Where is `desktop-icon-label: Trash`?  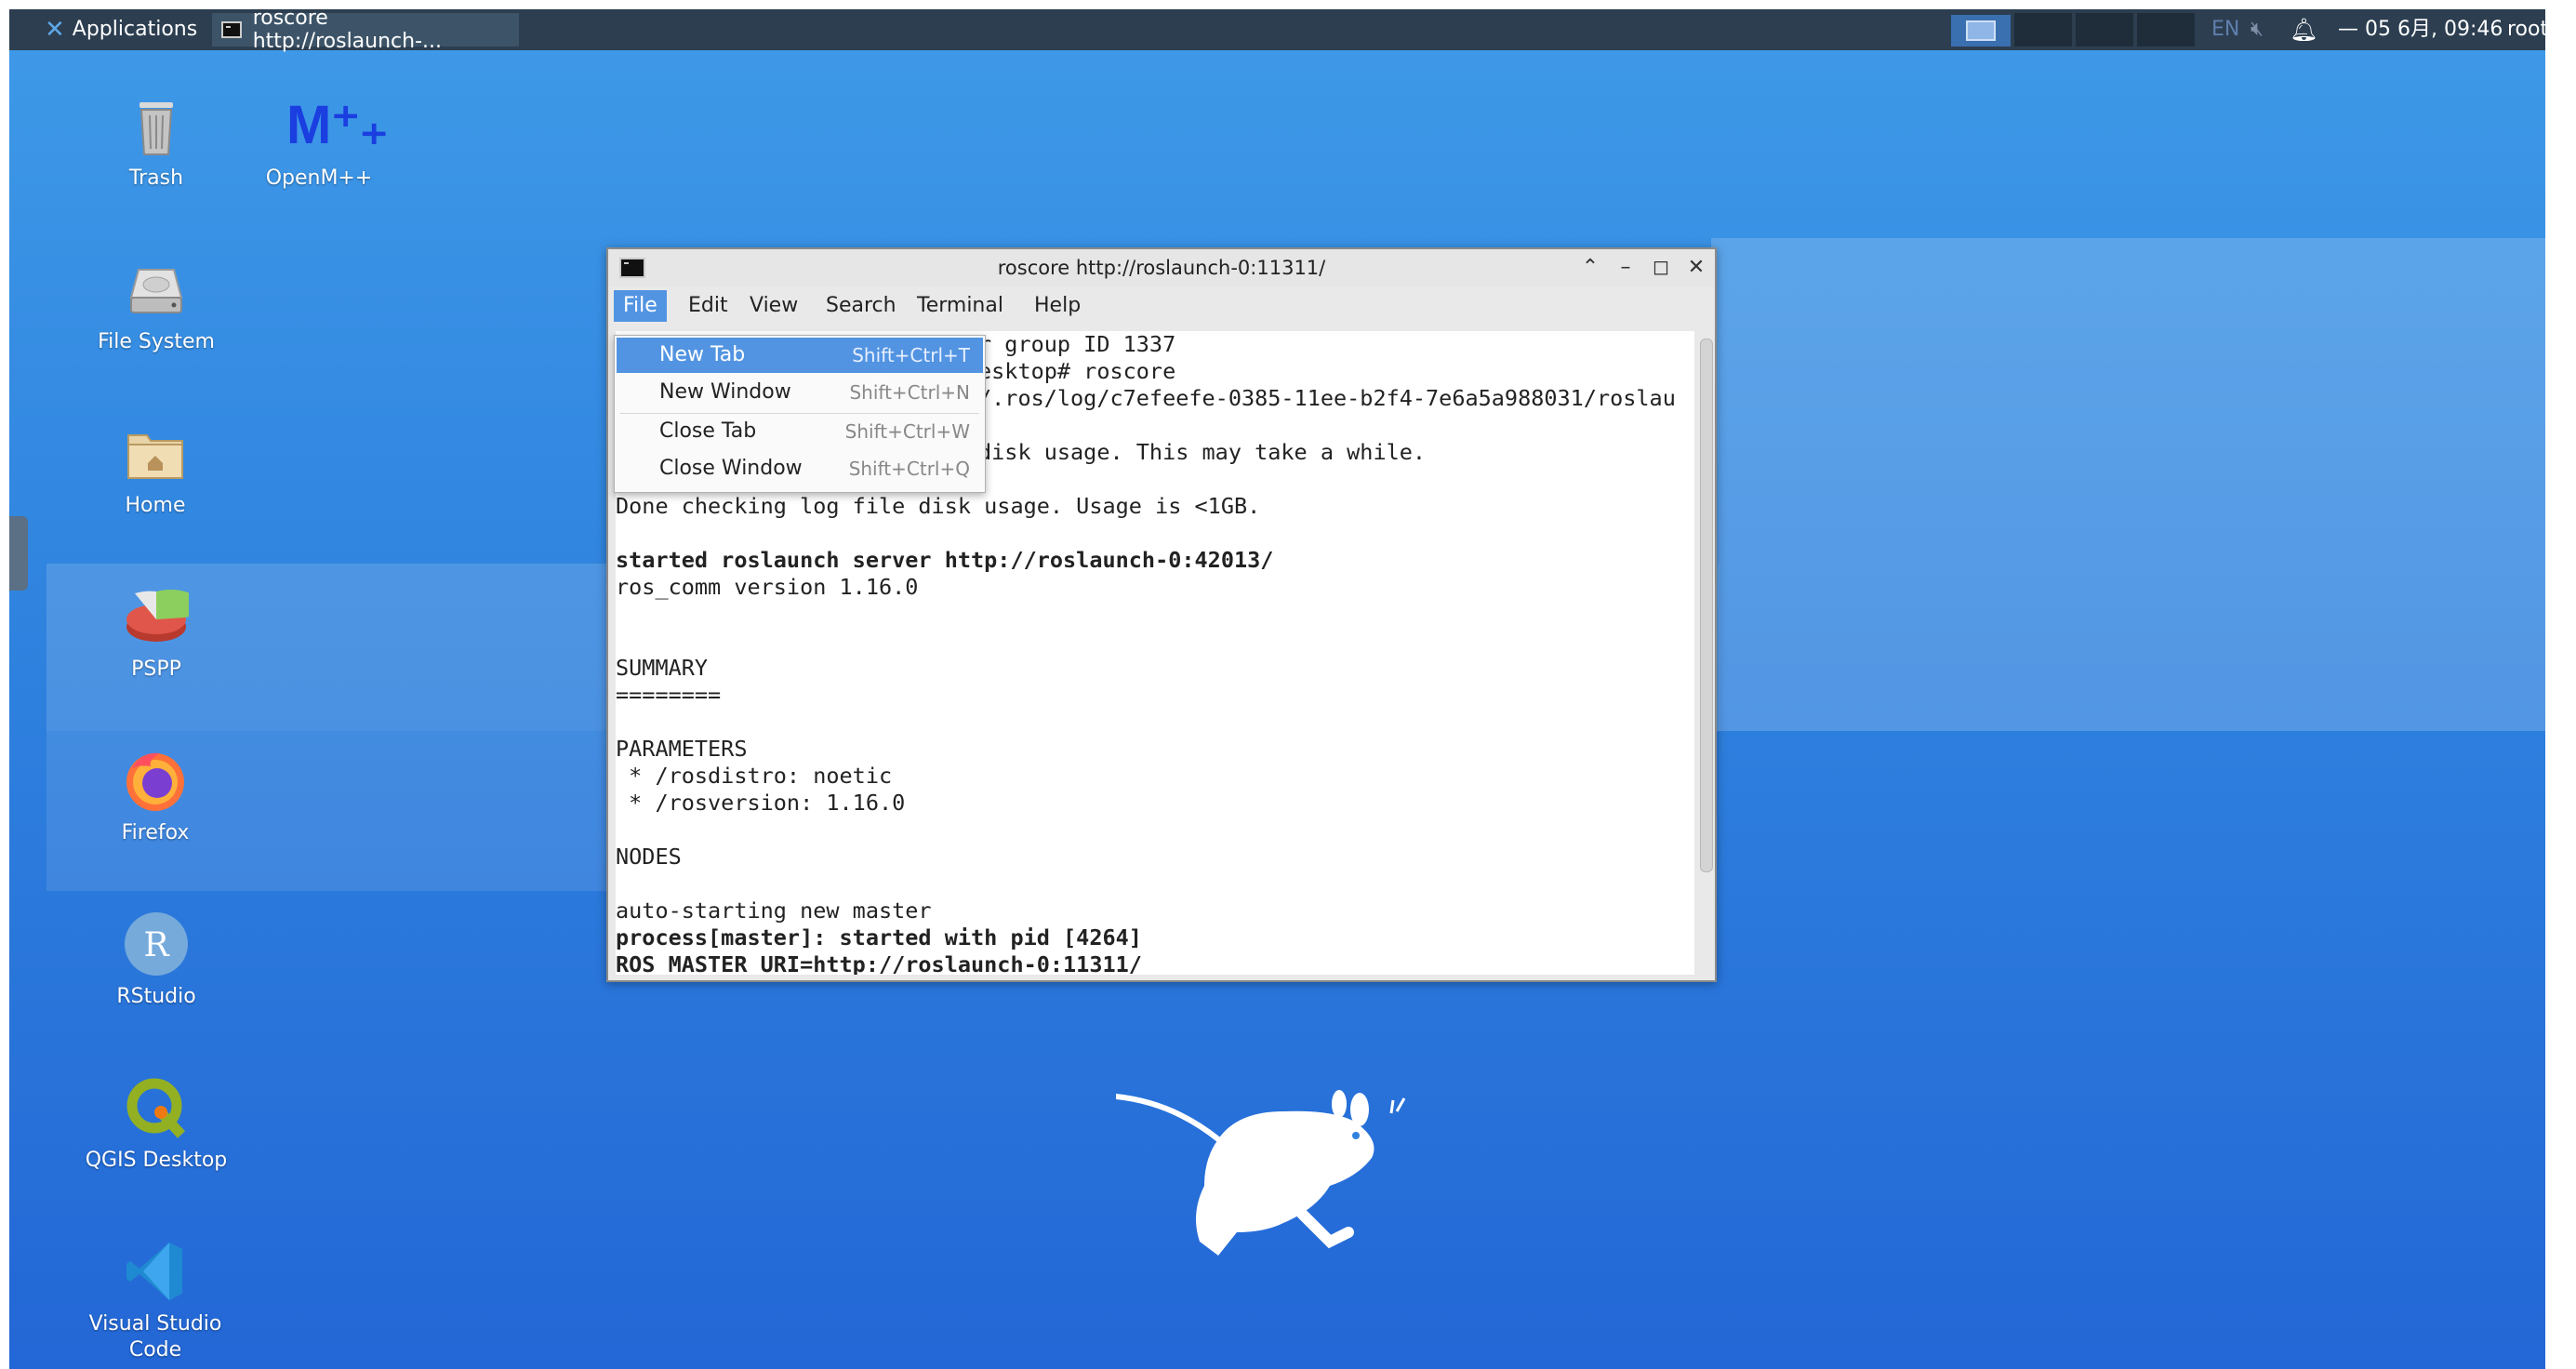
desktop-icon-label: Trash is located at coordinates (156, 178).